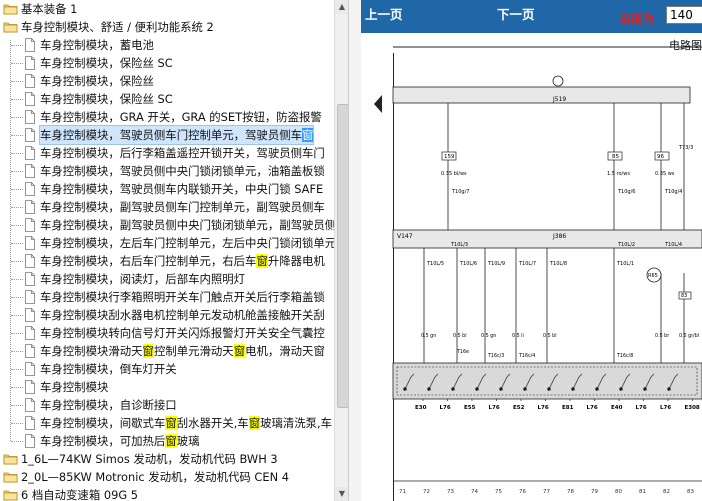  I want to click on label-text: 车身控制模块，驾驶员侧车内联锁开关，中央门锁 SAFE, so click(182, 189).